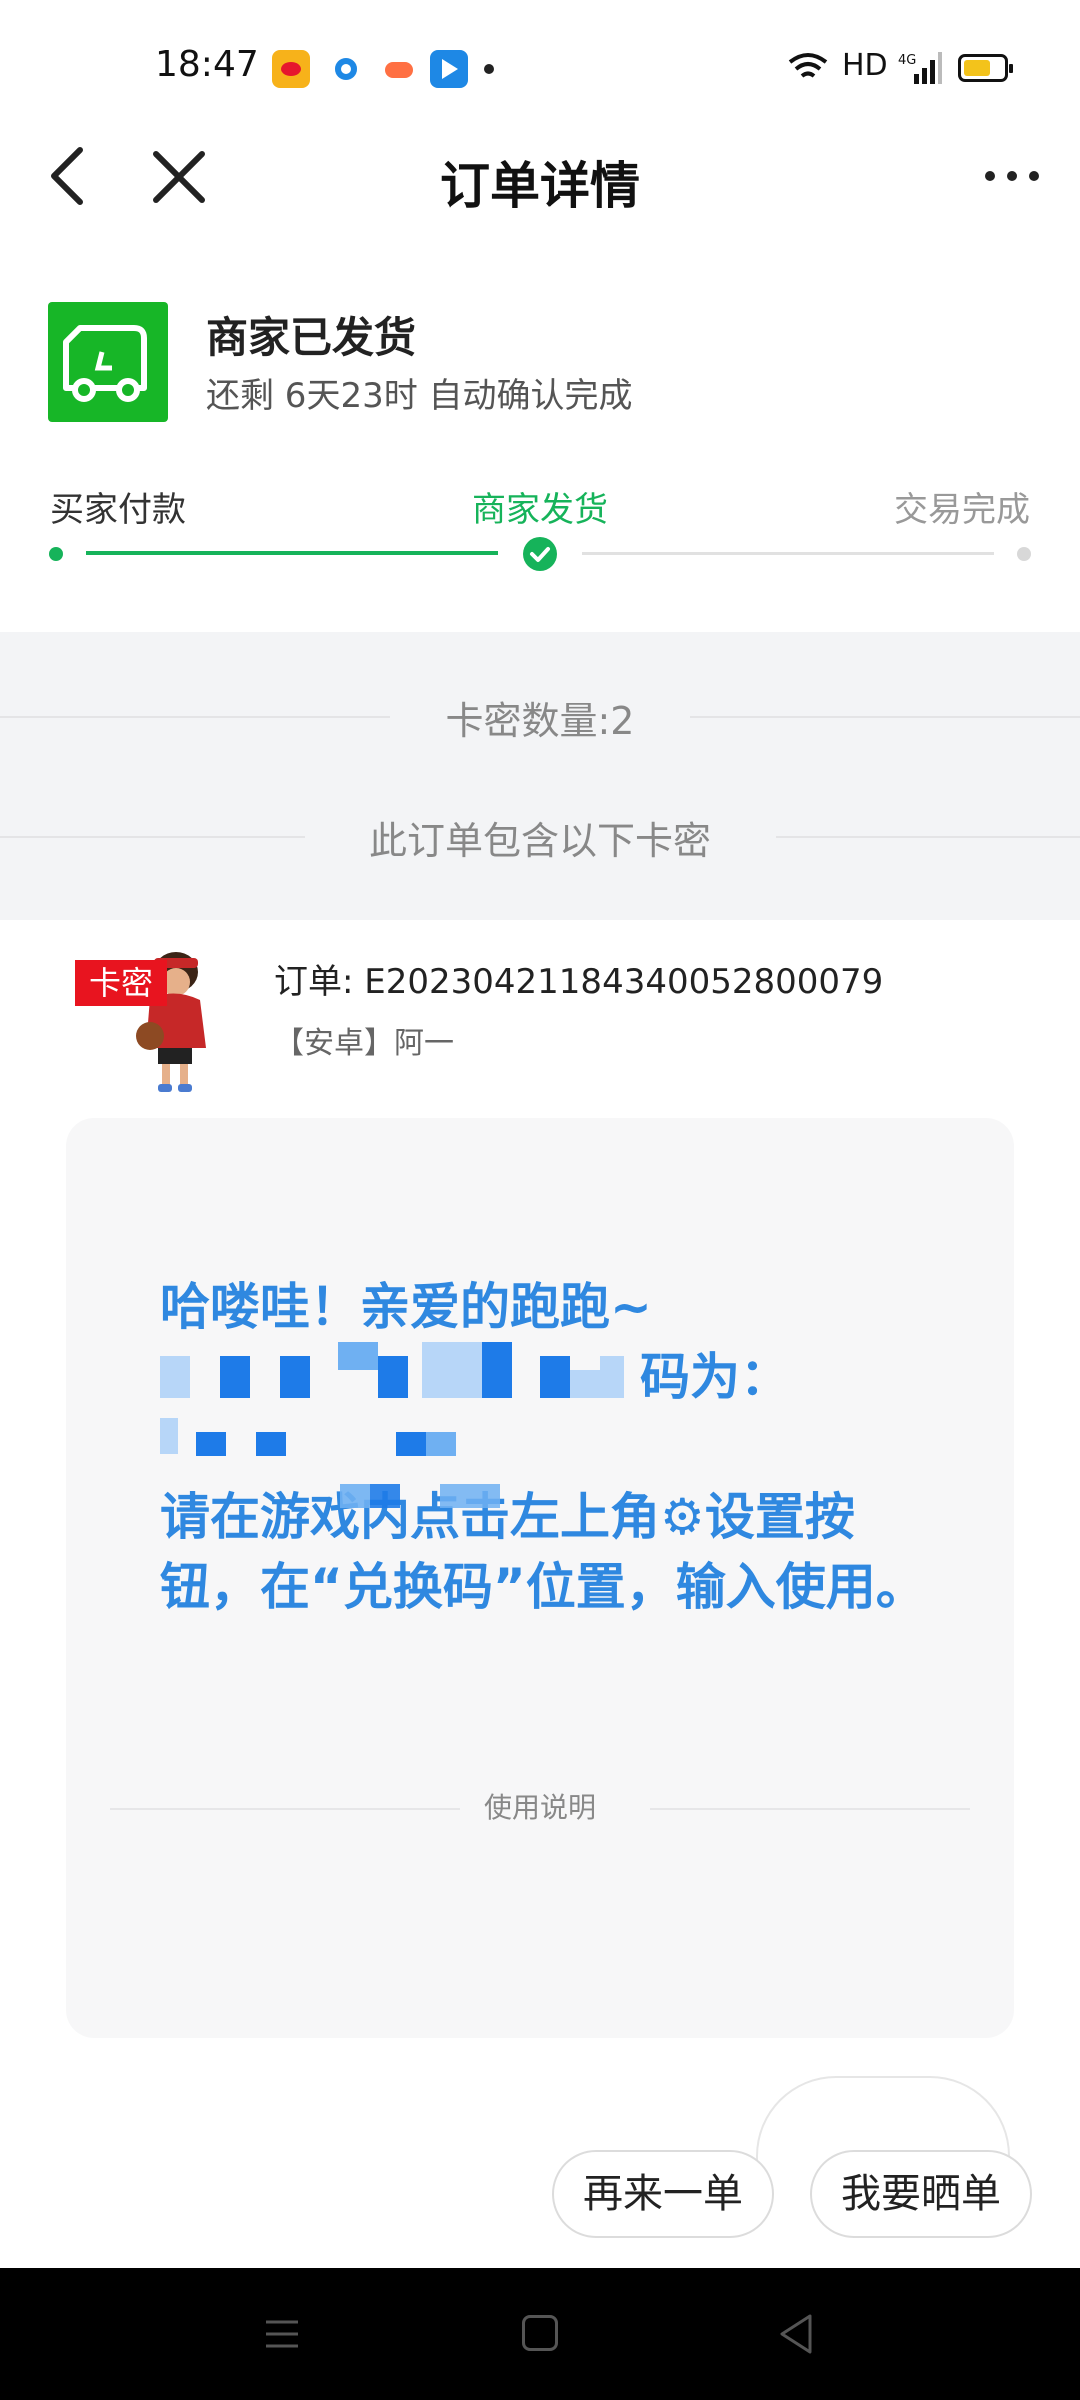 The height and width of the screenshot is (2400, 1080). What do you see at coordinates (539, 841) in the screenshot?
I see `card-secret-description: 此订单包含以下卡密` at bounding box center [539, 841].